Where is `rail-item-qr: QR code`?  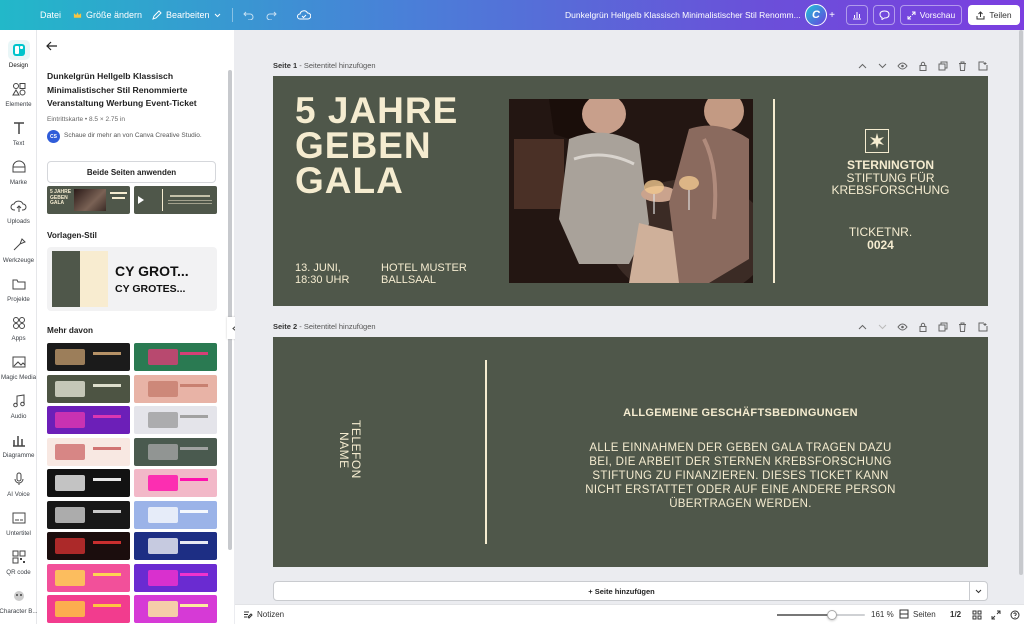
rail-item-qr: QR code is located at coordinates (18, 561).